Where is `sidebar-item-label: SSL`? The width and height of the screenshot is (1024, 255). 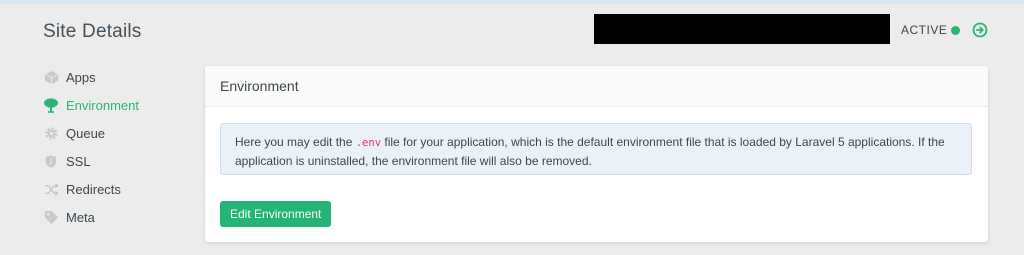
sidebar-item-label: SSL is located at coordinates (78, 161).